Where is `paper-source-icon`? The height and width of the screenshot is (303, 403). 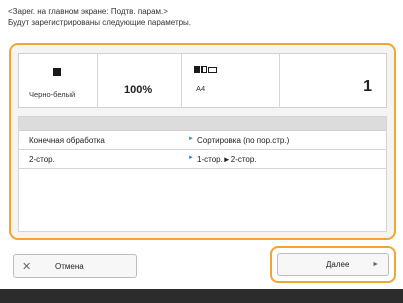
paper-source-icon is located at coordinates (205, 69).